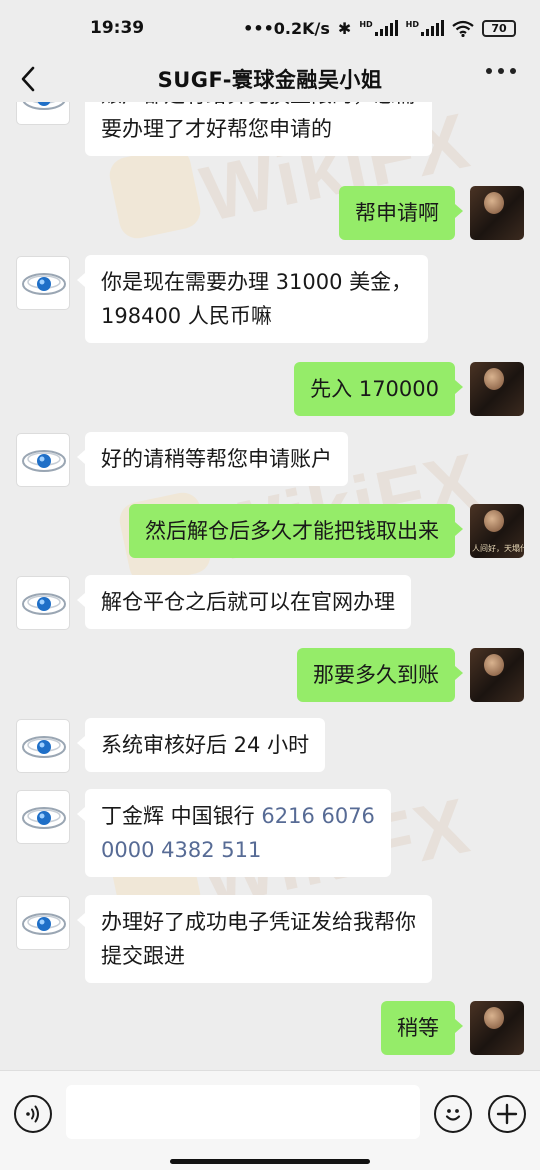 This screenshot has height=1170, width=540. What do you see at coordinates (117, 28) in the screenshot?
I see `status-time: 19:39` at bounding box center [117, 28].